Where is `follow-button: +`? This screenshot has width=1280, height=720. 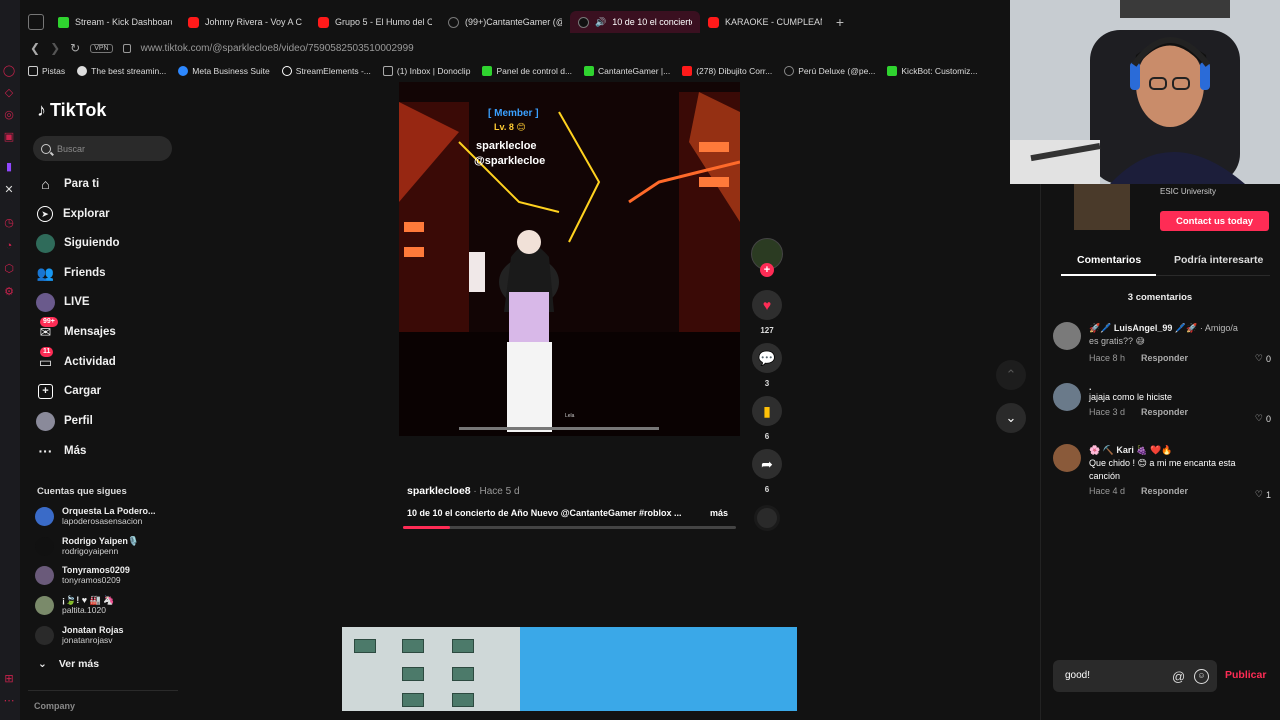 follow-button: + is located at coordinates (767, 270).